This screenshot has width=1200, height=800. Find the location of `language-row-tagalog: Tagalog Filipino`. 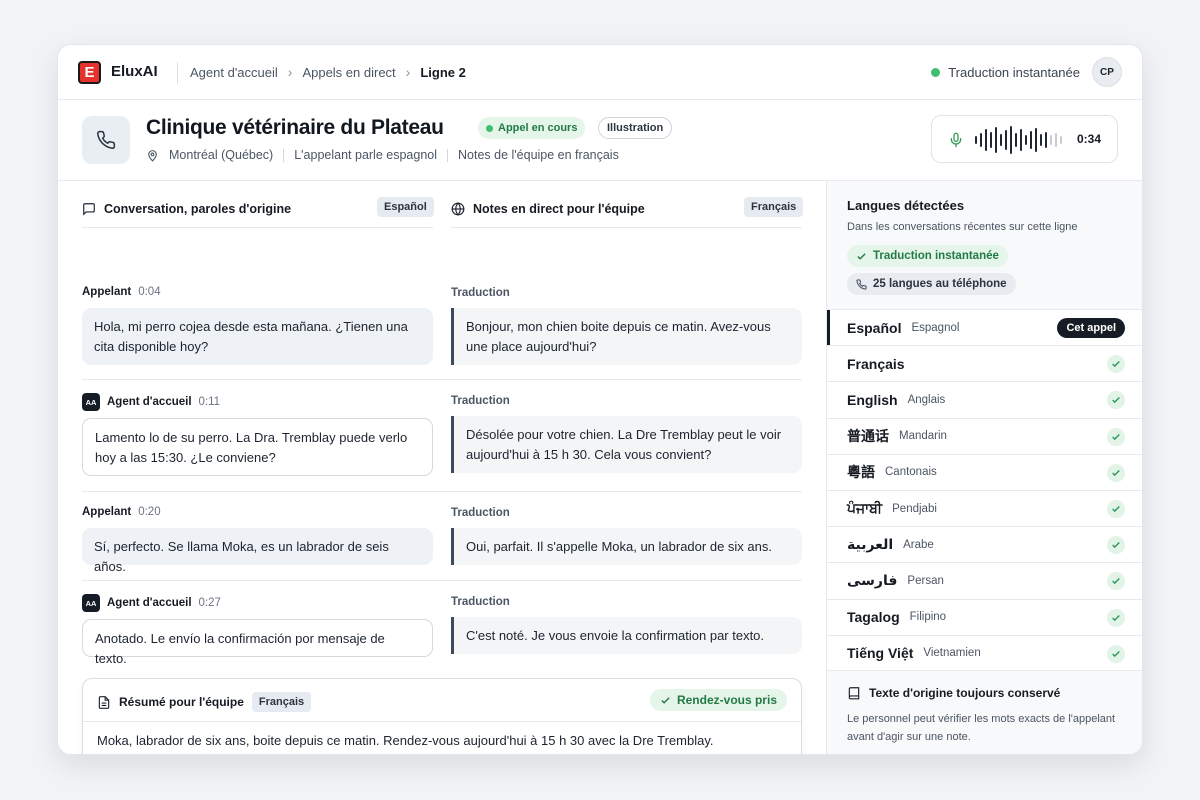

language-row-tagalog: Tagalog Filipino is located at coordinates (984, 616).